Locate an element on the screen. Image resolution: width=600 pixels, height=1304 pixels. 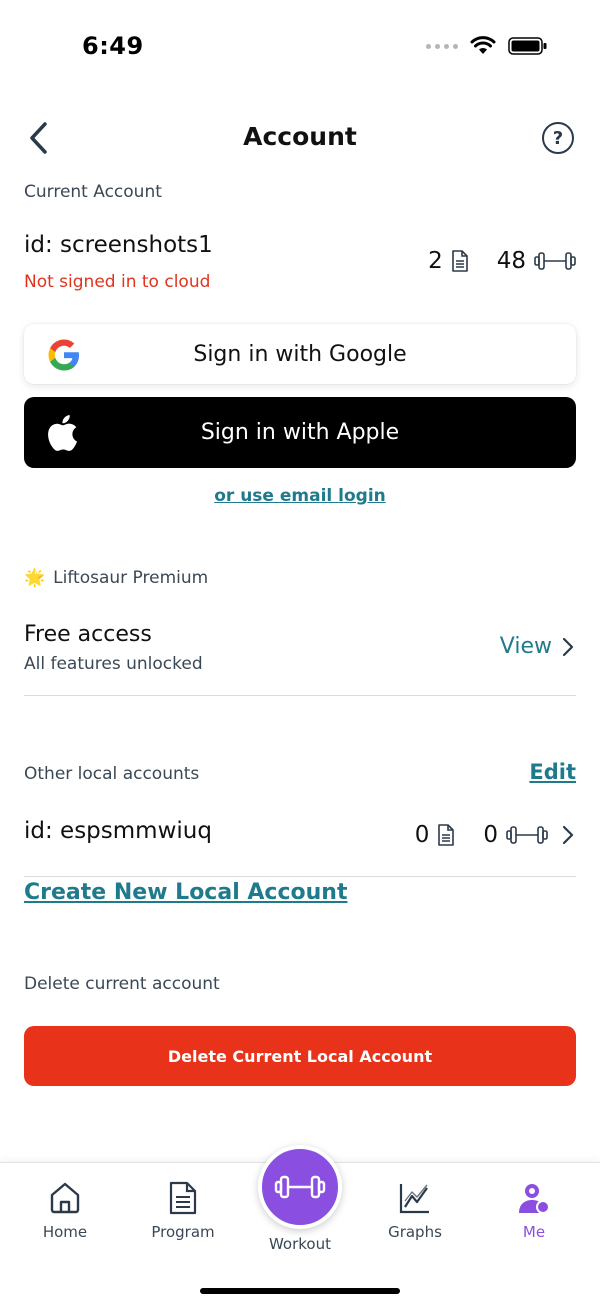
program-icon is located at coordinates (183, 1198).